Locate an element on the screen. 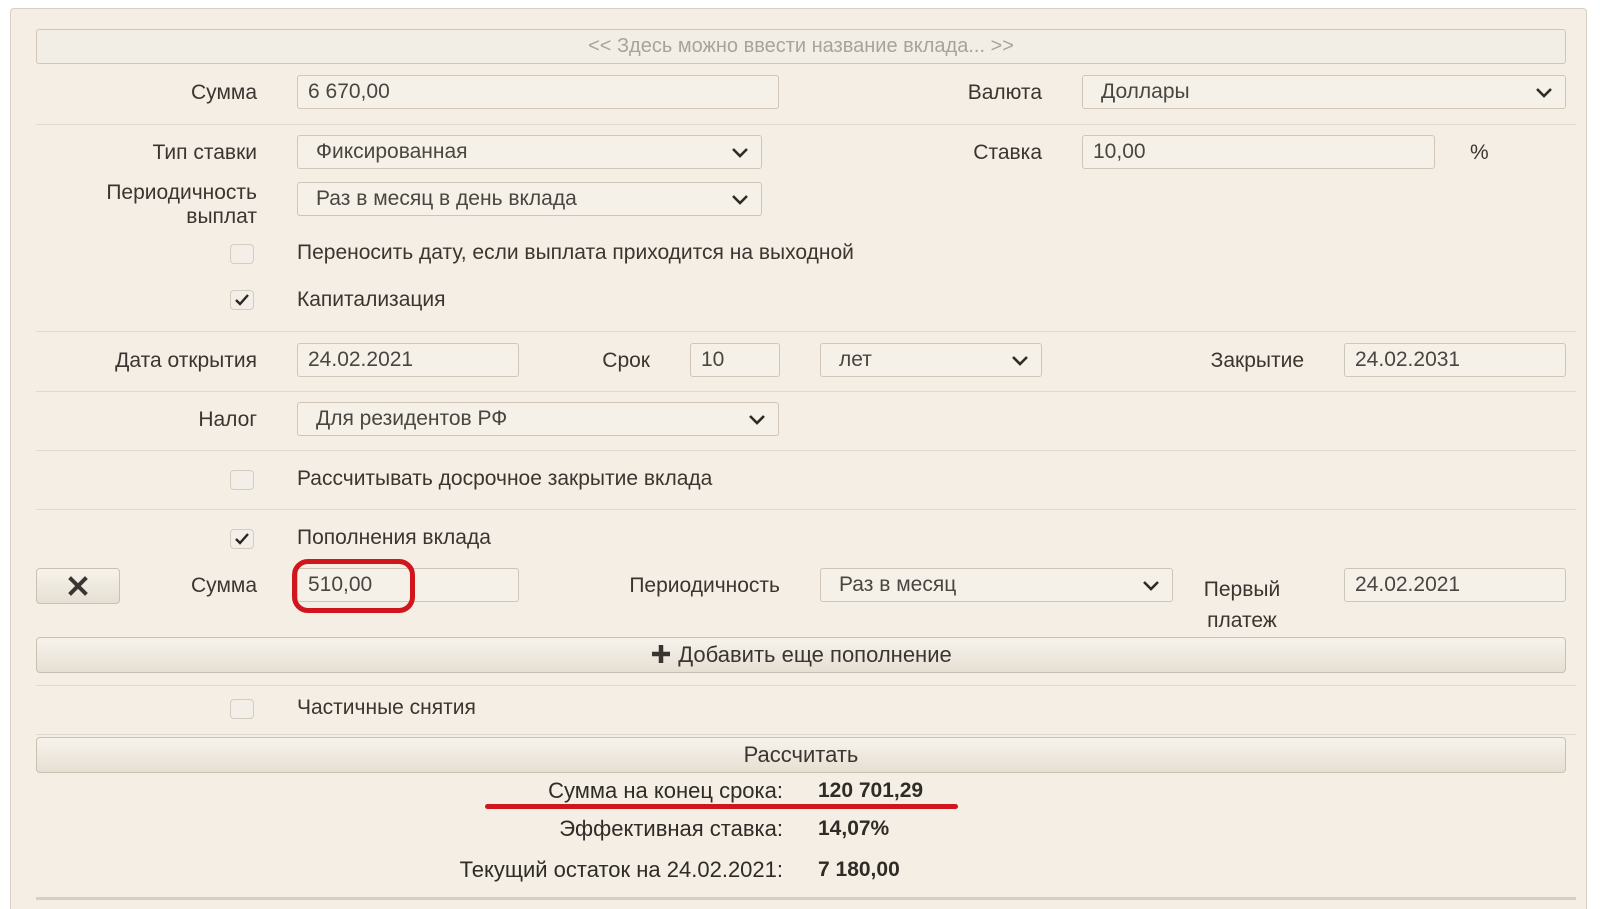 Image resolution: width=1600 pixels, height=909 pixels. partial-withdrawals-checkbox is located at coordinates (242, 709).